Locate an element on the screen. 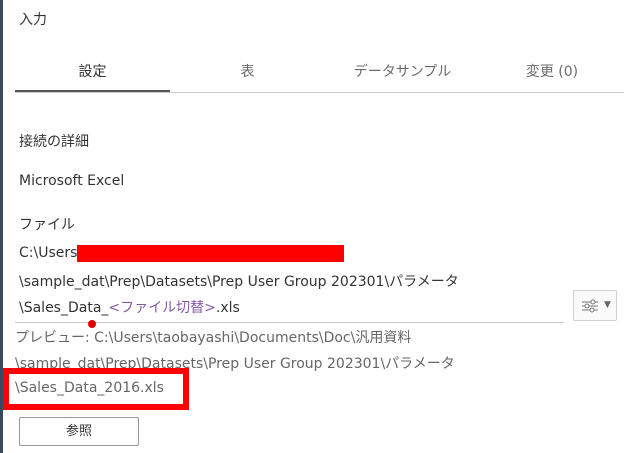 This screenshot has height=453, width=642. redaction-box is located at coordinates (210, 253).